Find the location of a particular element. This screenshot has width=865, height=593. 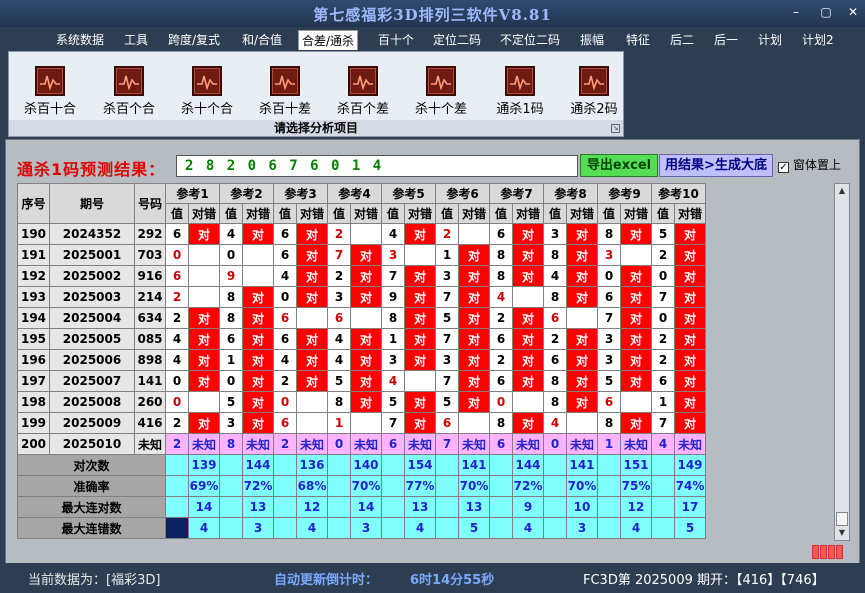

row-seq: 191 is located at coordinates (33, 255).